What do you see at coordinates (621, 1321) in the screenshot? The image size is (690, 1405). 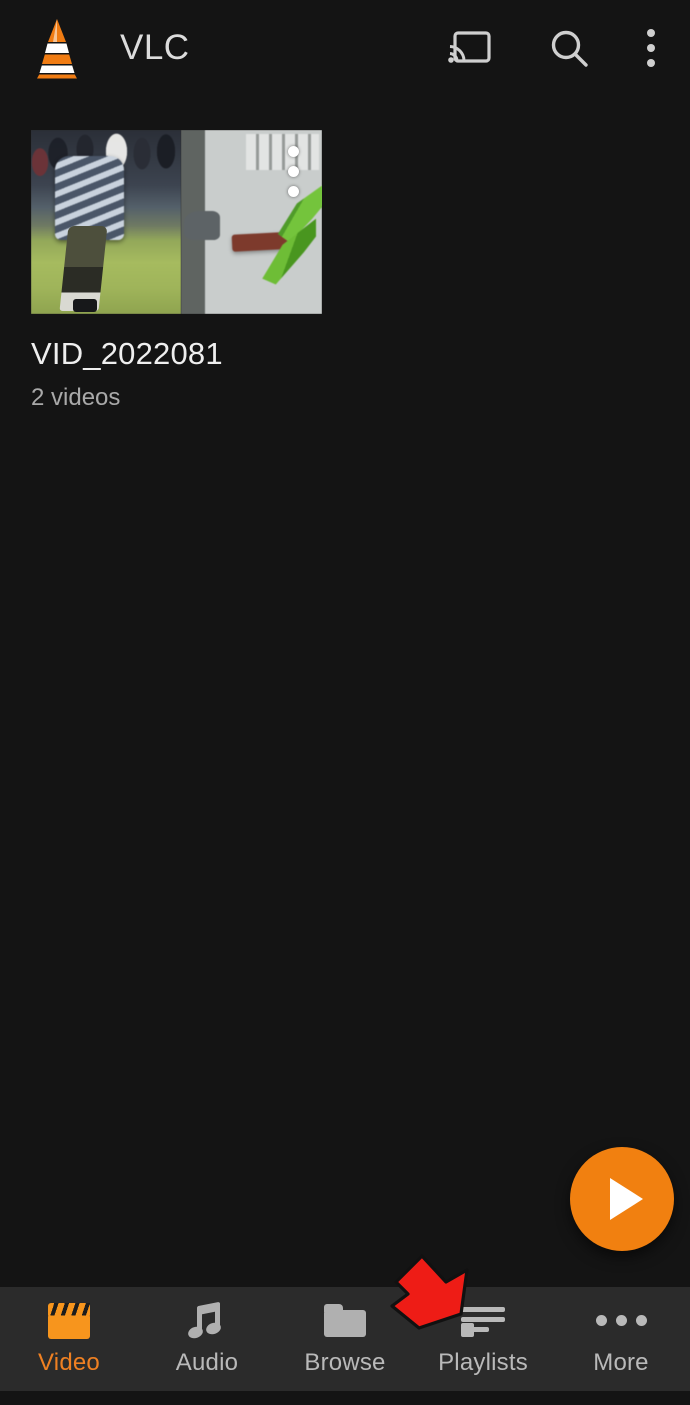 I see `three-dot-horizontal-icon` at bounding box center [621, 1321].